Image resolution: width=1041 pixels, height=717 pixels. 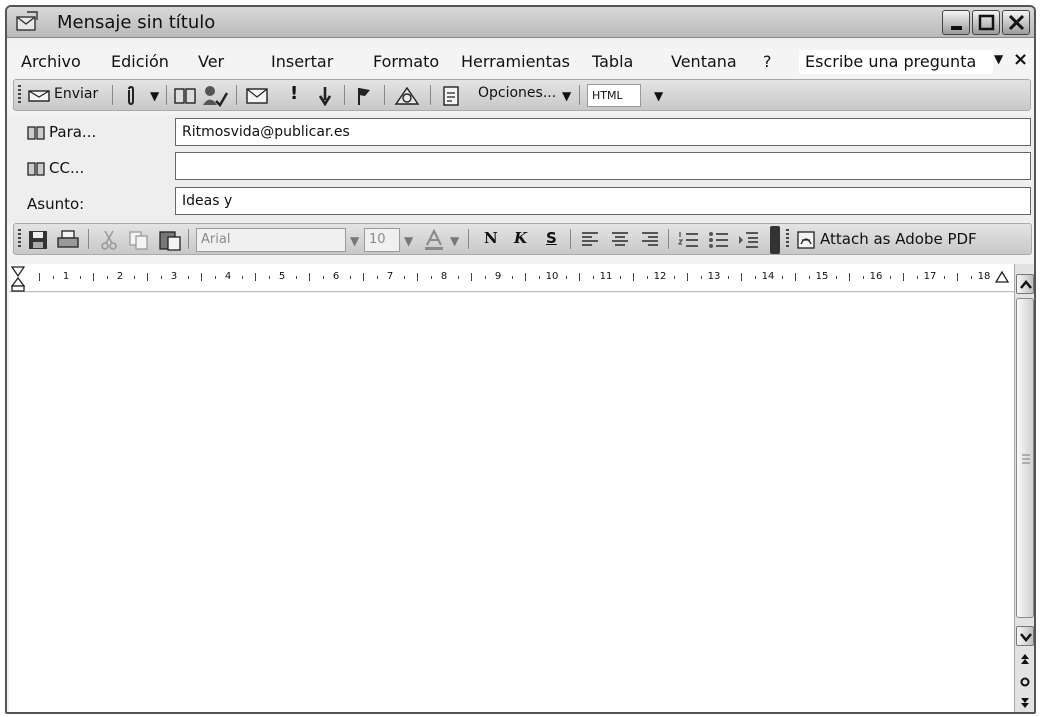 I want to click on scroll-down-button, so click(x=1025, y=636).